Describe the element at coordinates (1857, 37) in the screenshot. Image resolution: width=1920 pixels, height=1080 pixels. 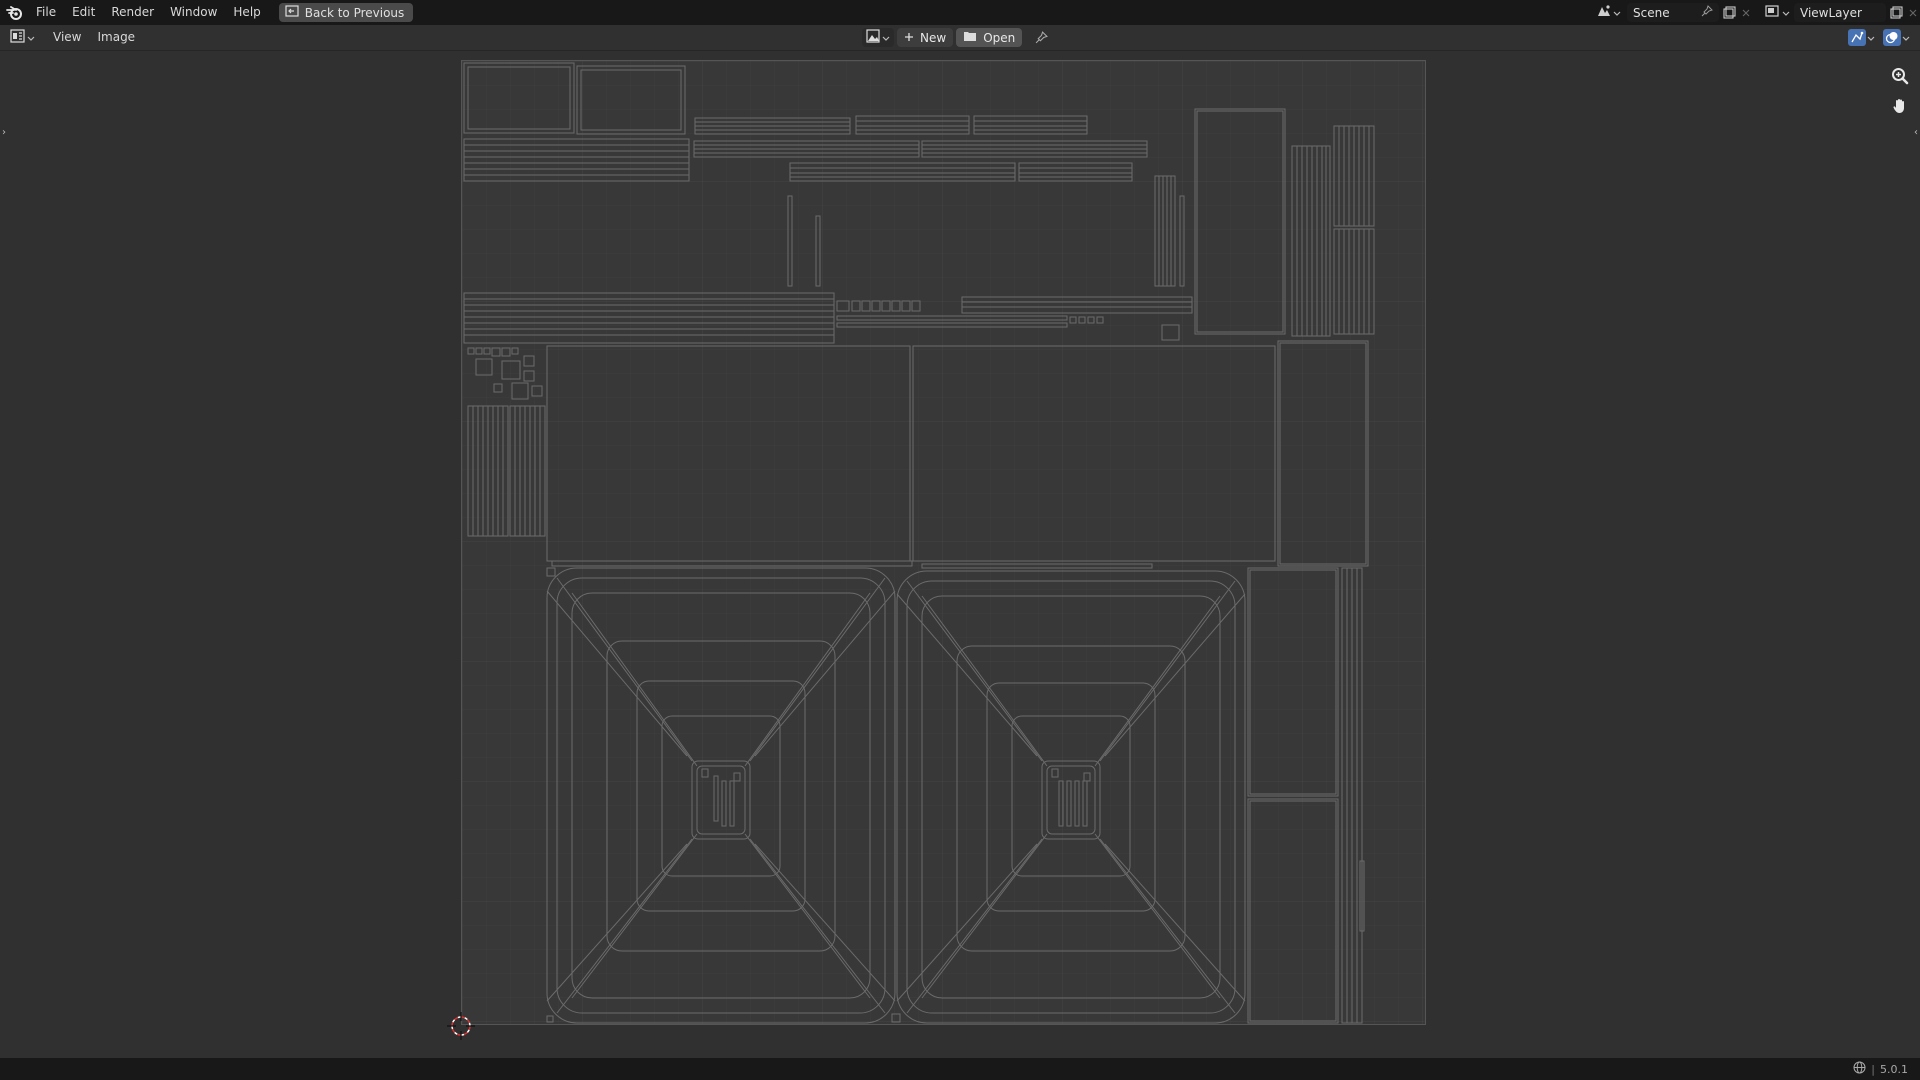
I see `uv-sync-icon` at that location.